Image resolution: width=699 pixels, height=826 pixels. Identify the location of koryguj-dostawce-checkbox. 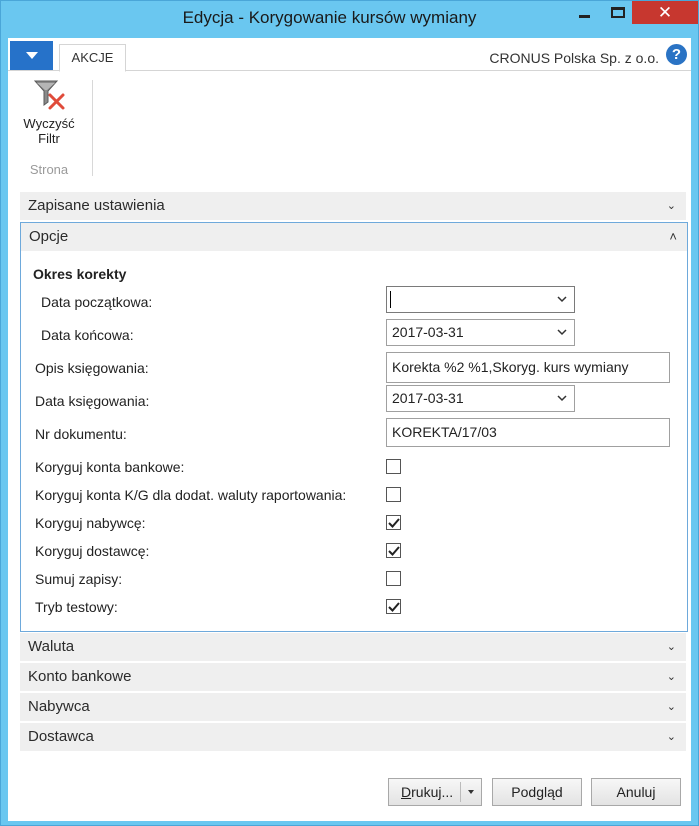
(393, 550).